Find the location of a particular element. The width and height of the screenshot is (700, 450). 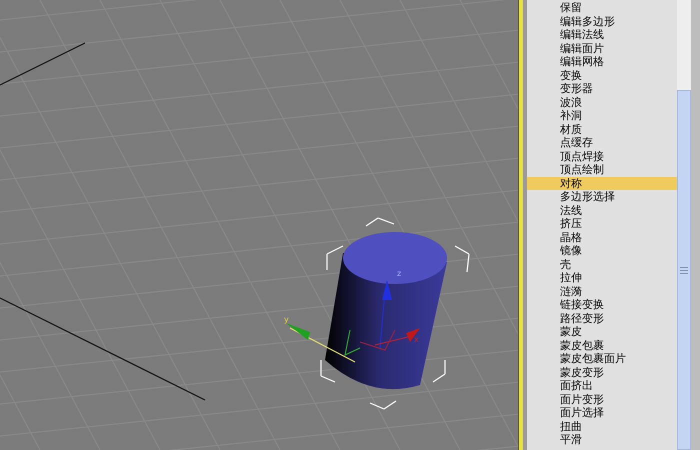

axis-label: z is located at coordinates (399, 273).